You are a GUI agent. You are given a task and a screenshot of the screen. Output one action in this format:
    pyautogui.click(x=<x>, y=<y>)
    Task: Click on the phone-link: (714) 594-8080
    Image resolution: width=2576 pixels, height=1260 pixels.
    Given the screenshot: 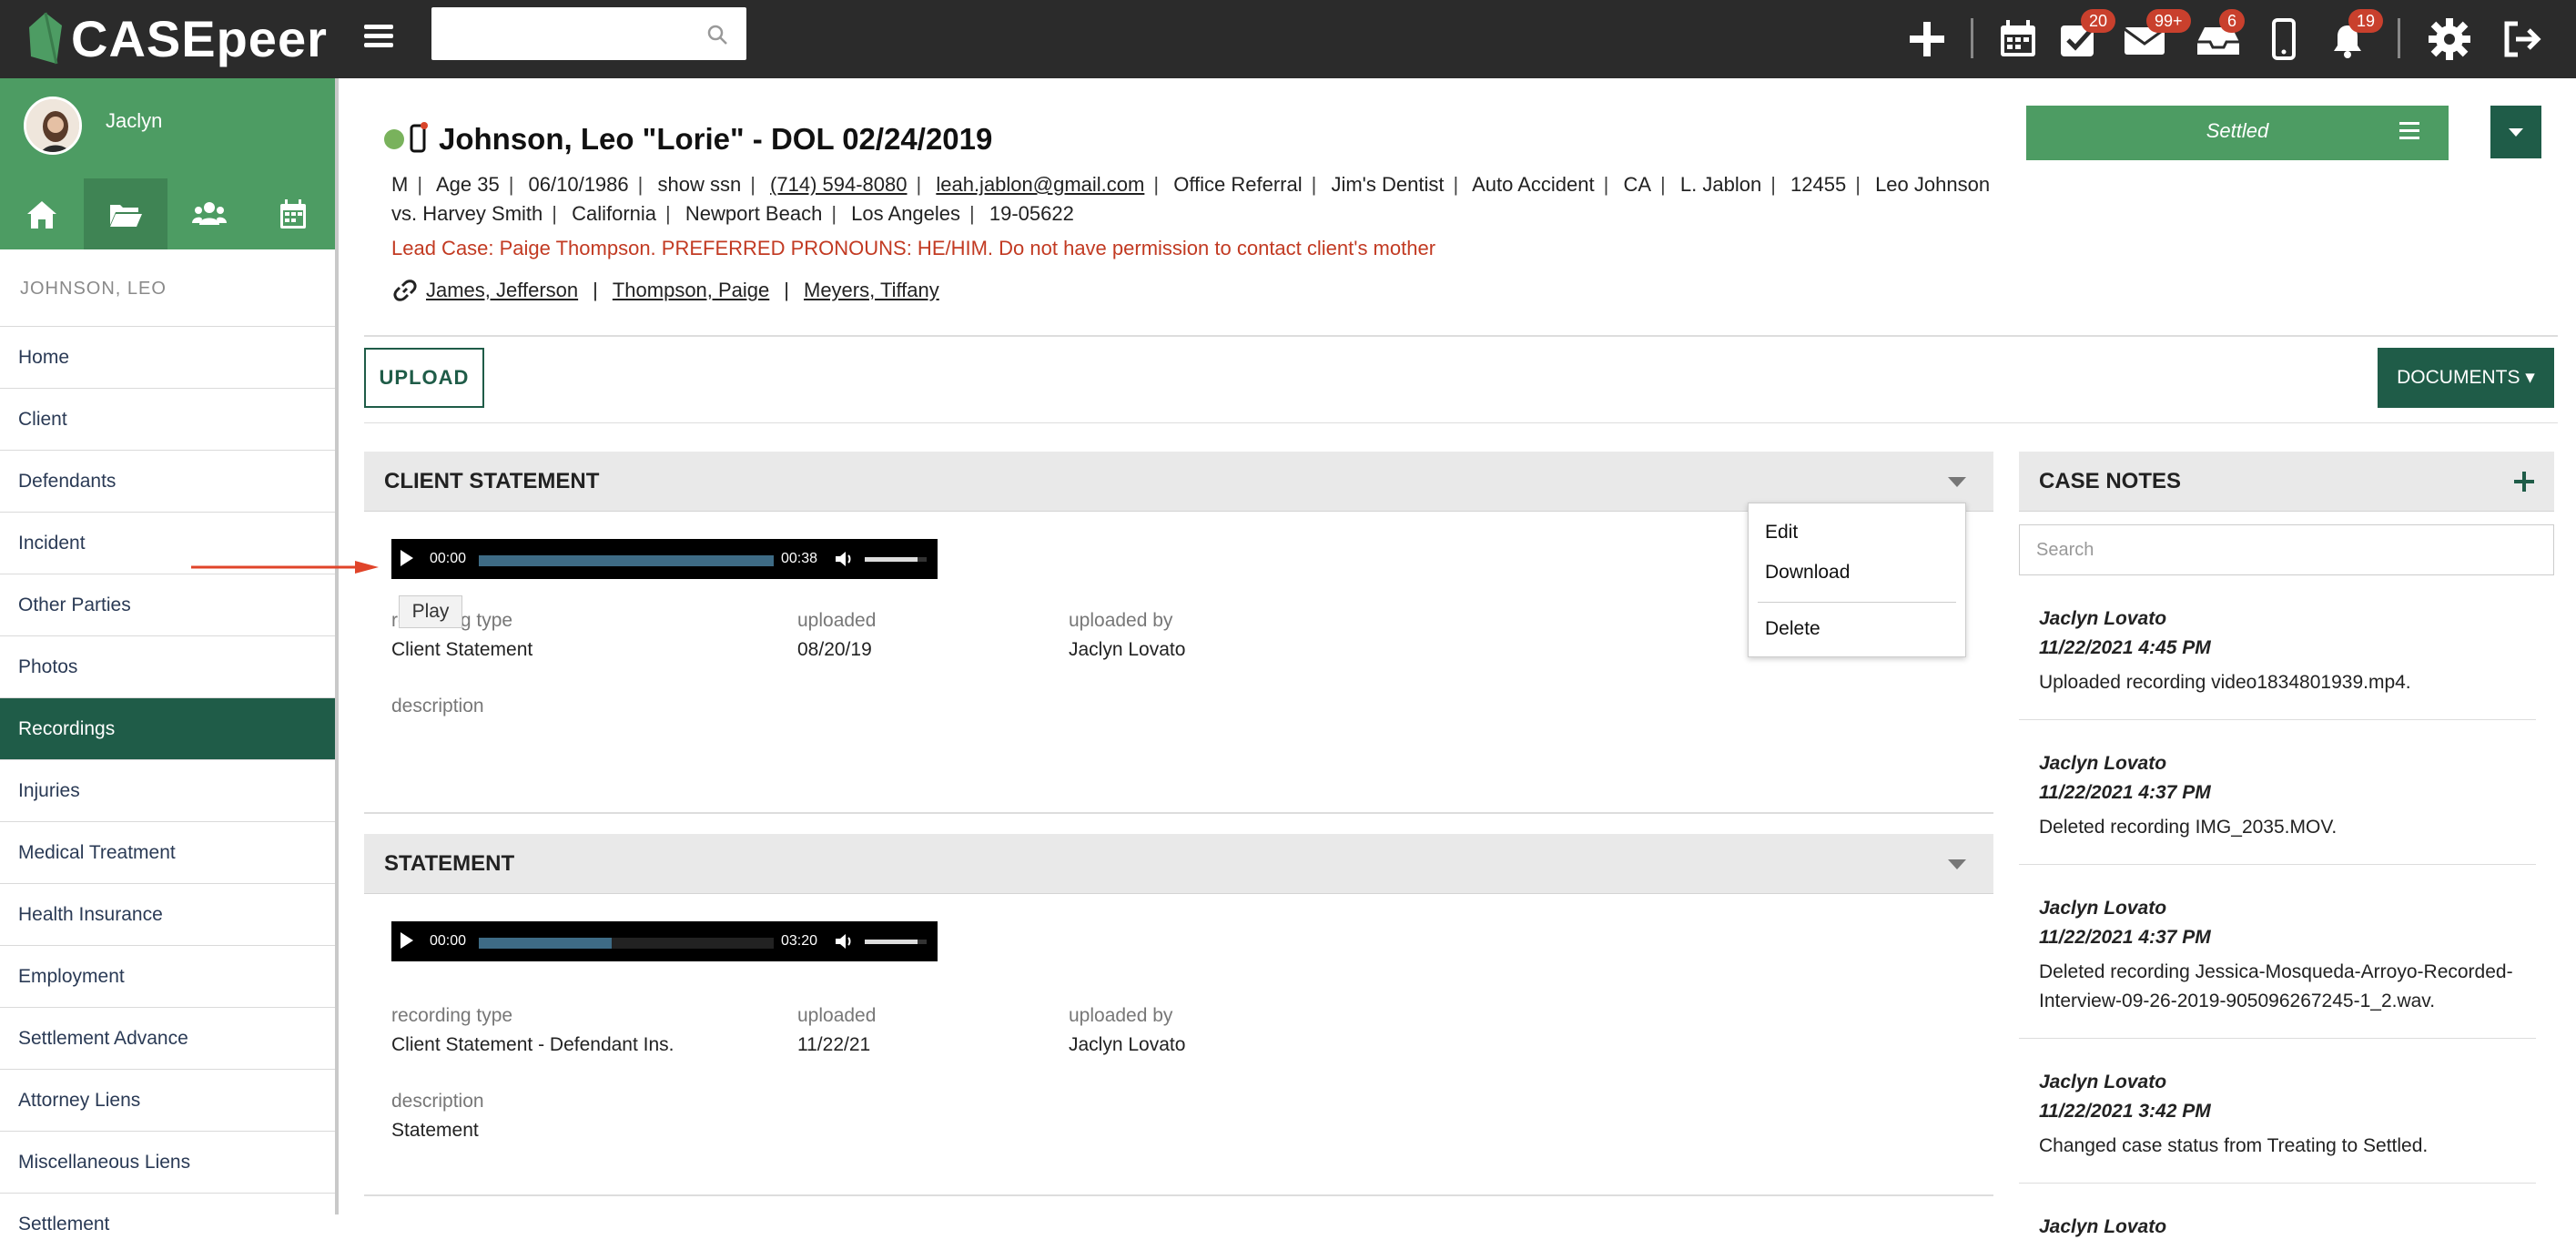 What is the action you would take?
    pyautogui.click(x=838, y=184)
    